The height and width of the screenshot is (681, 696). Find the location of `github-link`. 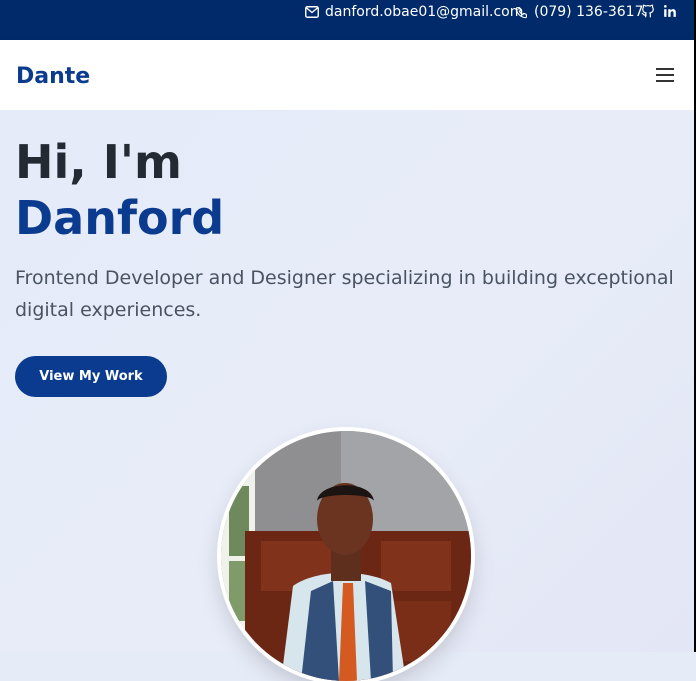

github-link is located at coordinates (648, 11).